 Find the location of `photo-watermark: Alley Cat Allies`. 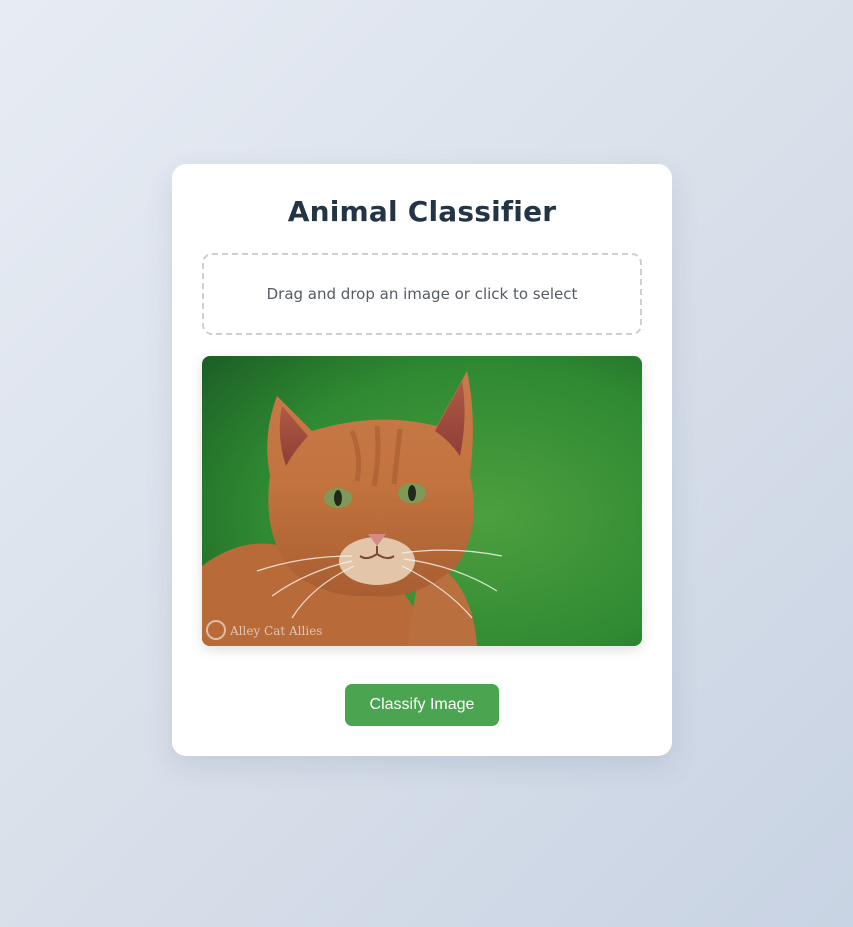

photo-watermark: Alley Cat Allies is located at coordinates (275, 631).